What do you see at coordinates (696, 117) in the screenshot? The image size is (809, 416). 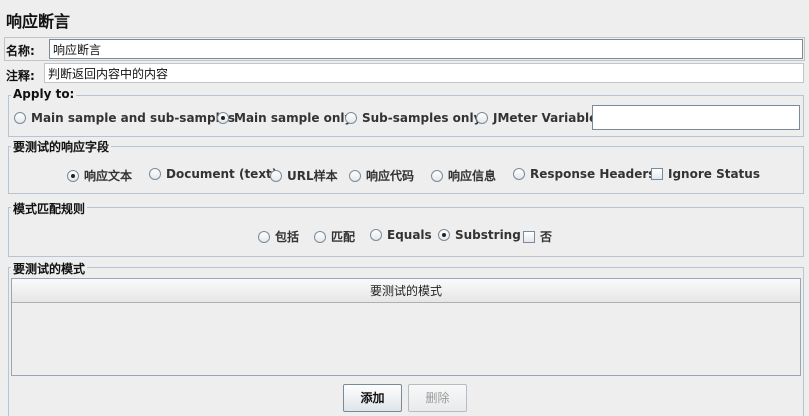 I see `jmeter-variable-input` at bounding box center [696, 117].